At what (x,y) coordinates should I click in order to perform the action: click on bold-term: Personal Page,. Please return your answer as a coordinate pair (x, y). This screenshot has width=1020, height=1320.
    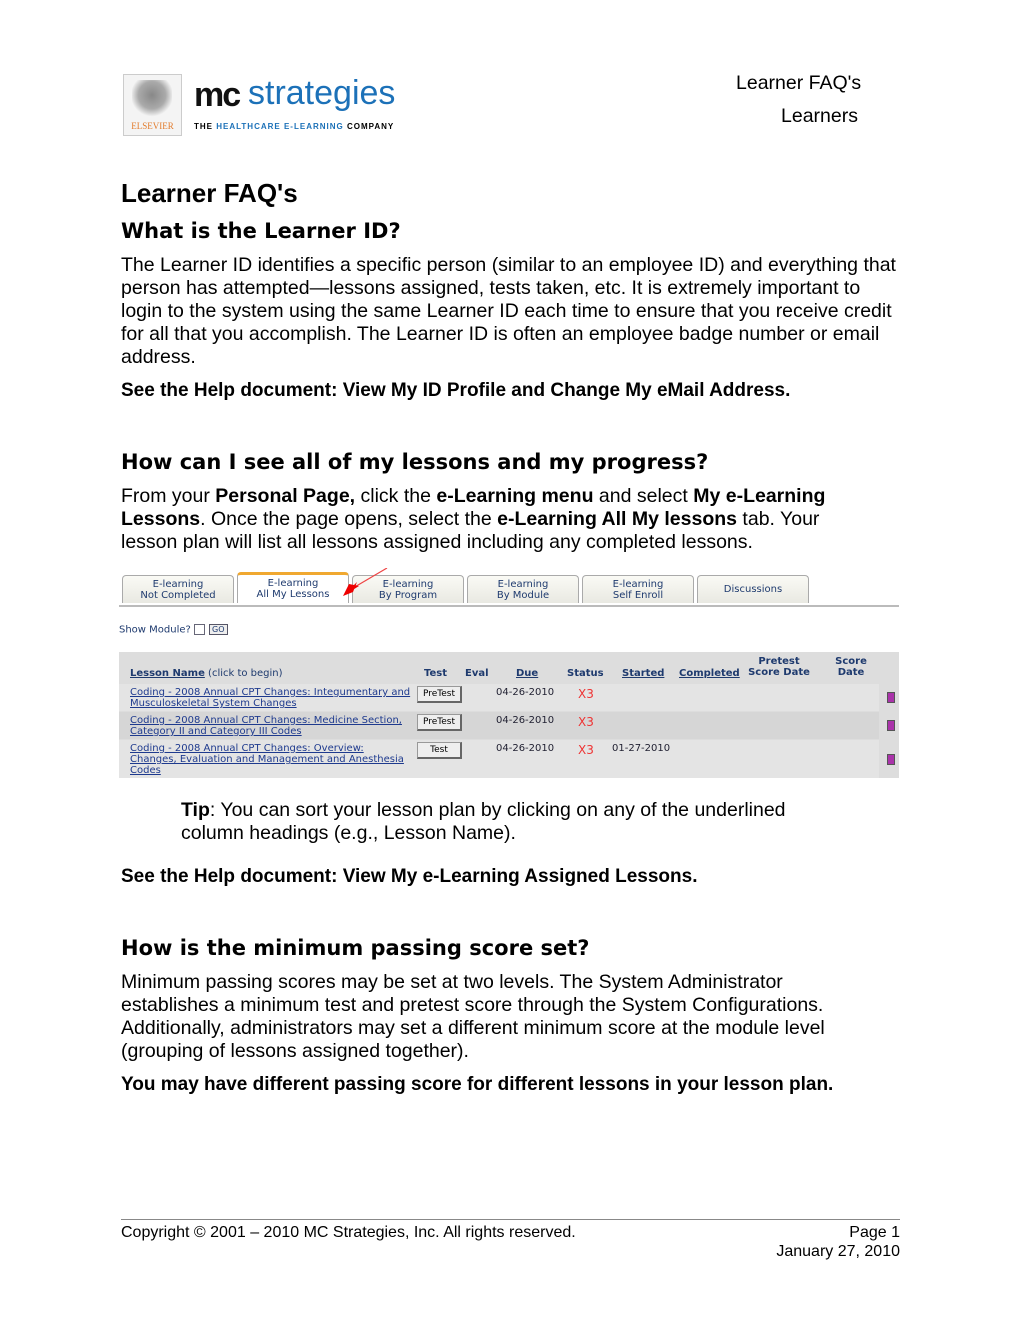
    Looking at the image, I should click on (285, 496).